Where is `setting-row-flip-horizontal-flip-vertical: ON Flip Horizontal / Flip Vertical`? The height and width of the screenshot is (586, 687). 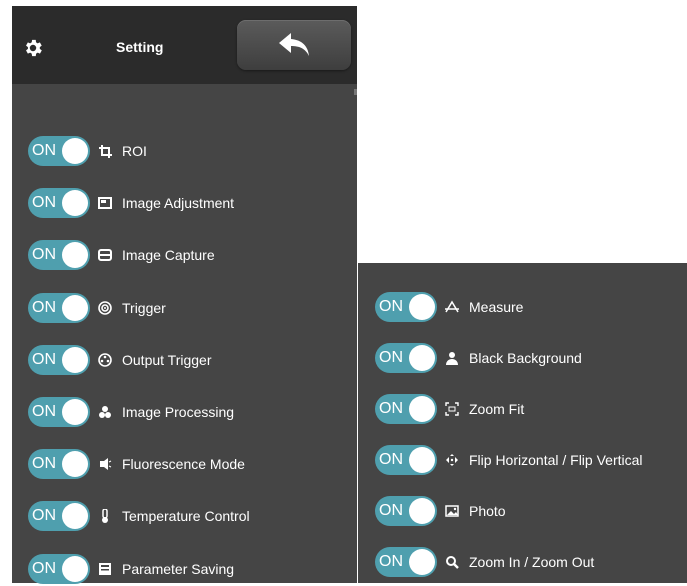
setting-row-flip-horizontal-flip-vertical: ON Flip Horizontal / Flip Vertical is located at coordinates (531, 461).